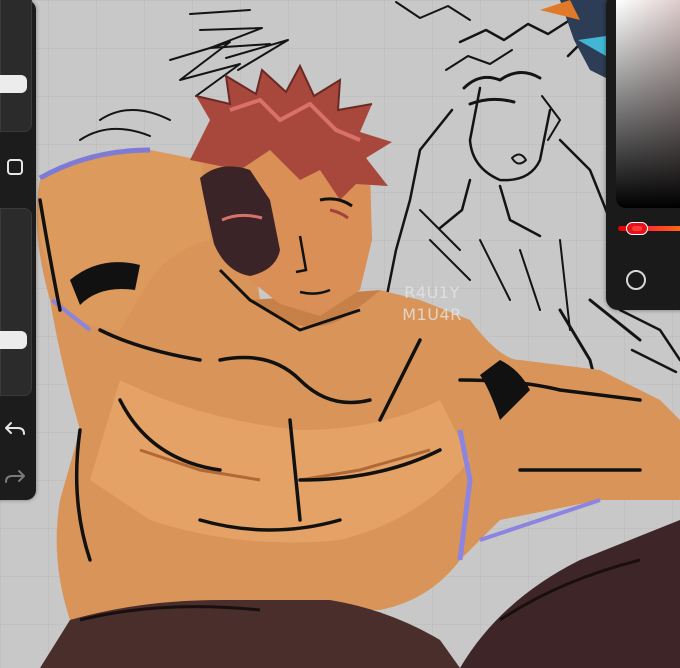 The height and width of the screenshot is (668, 680). I want to click on watermark-line-1: R4U1Y, so click(432, 292).